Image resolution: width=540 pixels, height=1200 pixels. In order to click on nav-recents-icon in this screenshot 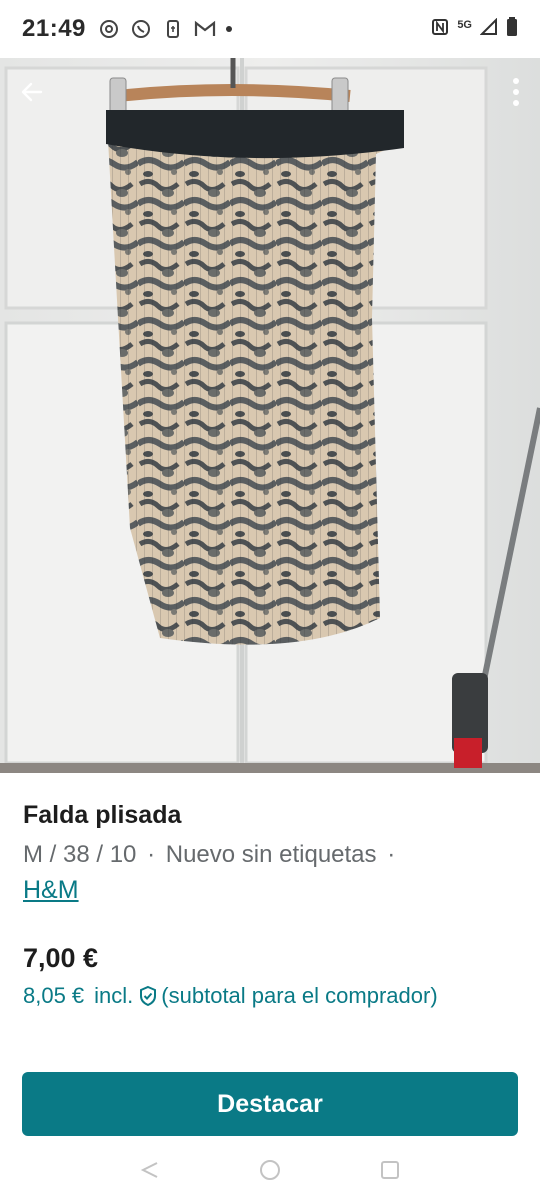, I will do `click(390, 1170)`.